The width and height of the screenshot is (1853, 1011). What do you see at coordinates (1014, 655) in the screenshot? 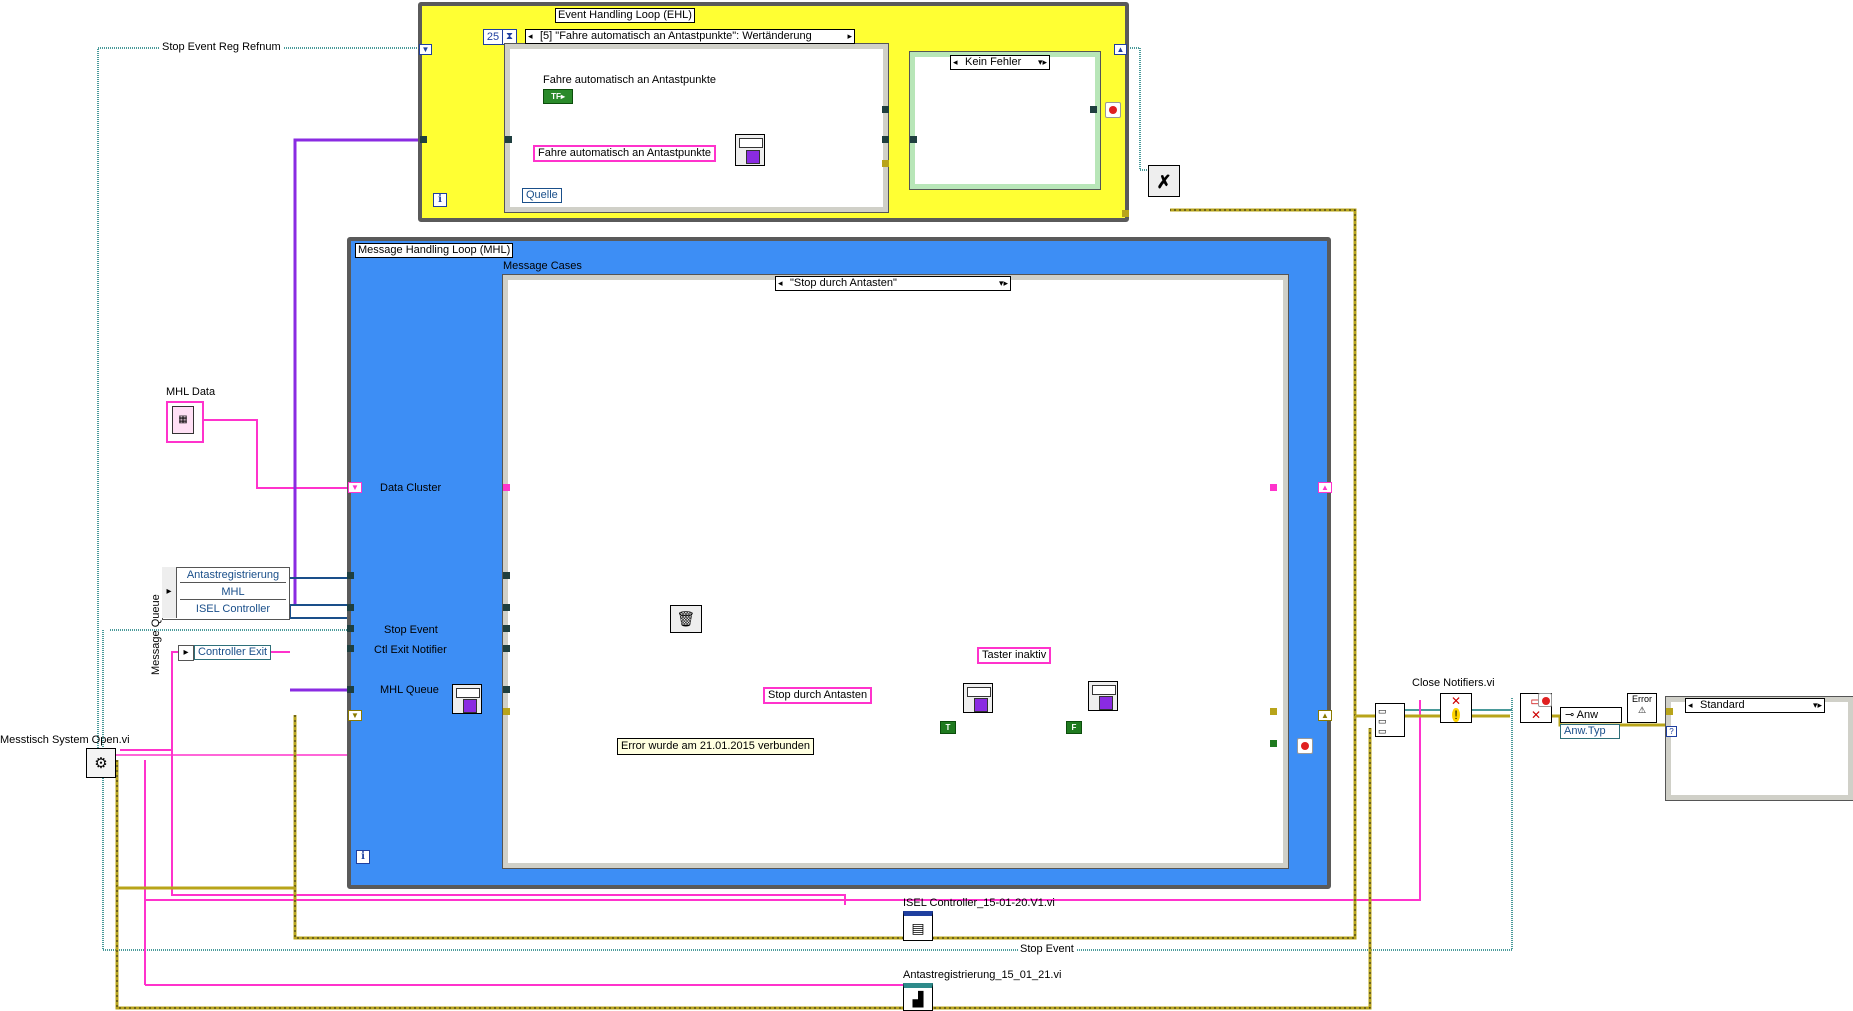
I see `taster-inaktiv-constant: Taster inaktiv` at bounding box center [1014, 655].